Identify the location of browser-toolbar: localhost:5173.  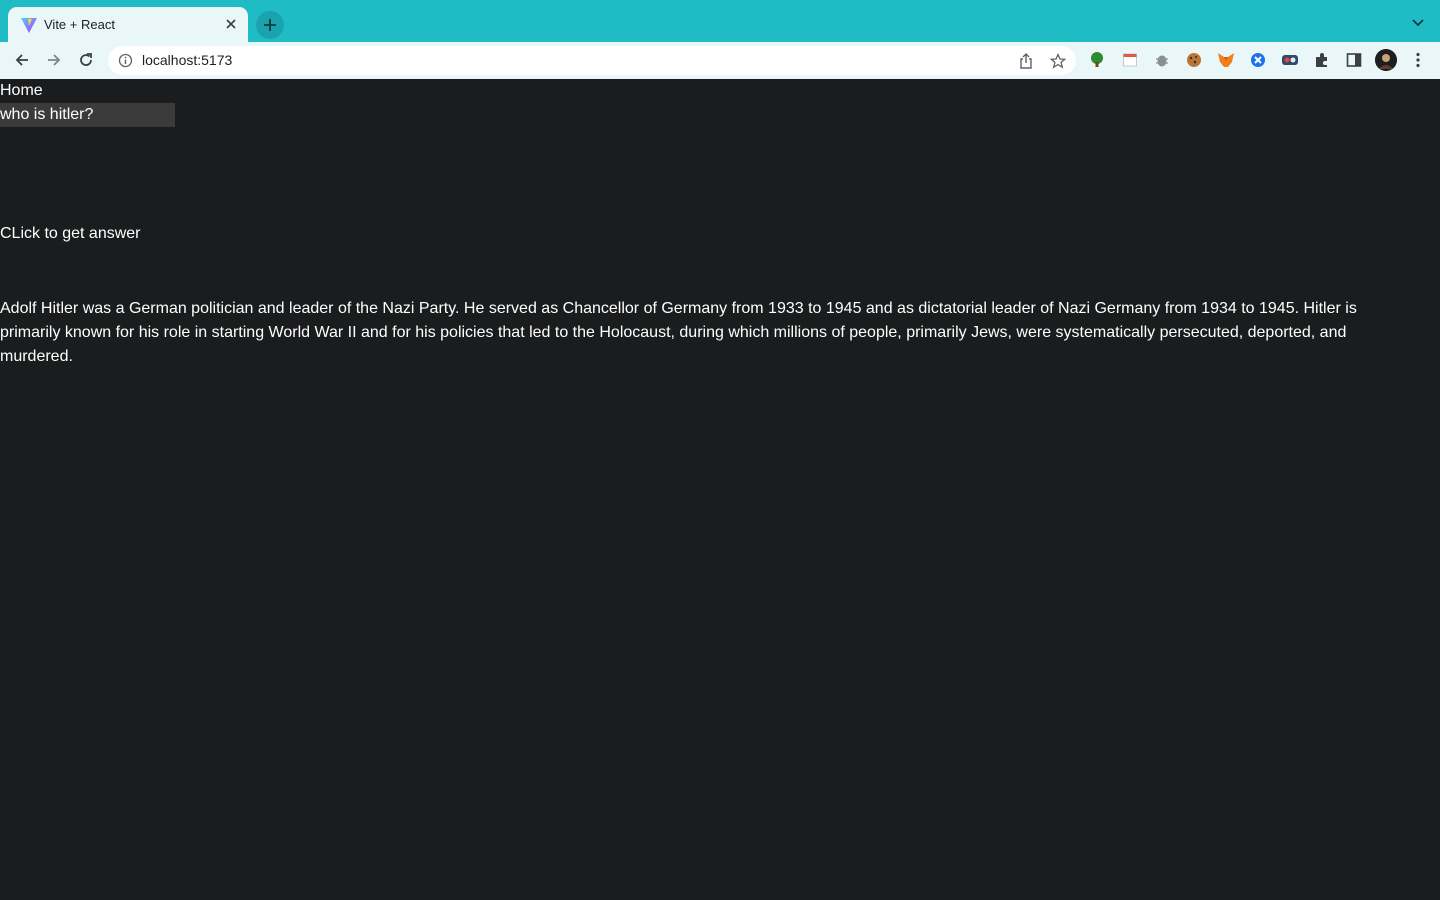
(720, 60).